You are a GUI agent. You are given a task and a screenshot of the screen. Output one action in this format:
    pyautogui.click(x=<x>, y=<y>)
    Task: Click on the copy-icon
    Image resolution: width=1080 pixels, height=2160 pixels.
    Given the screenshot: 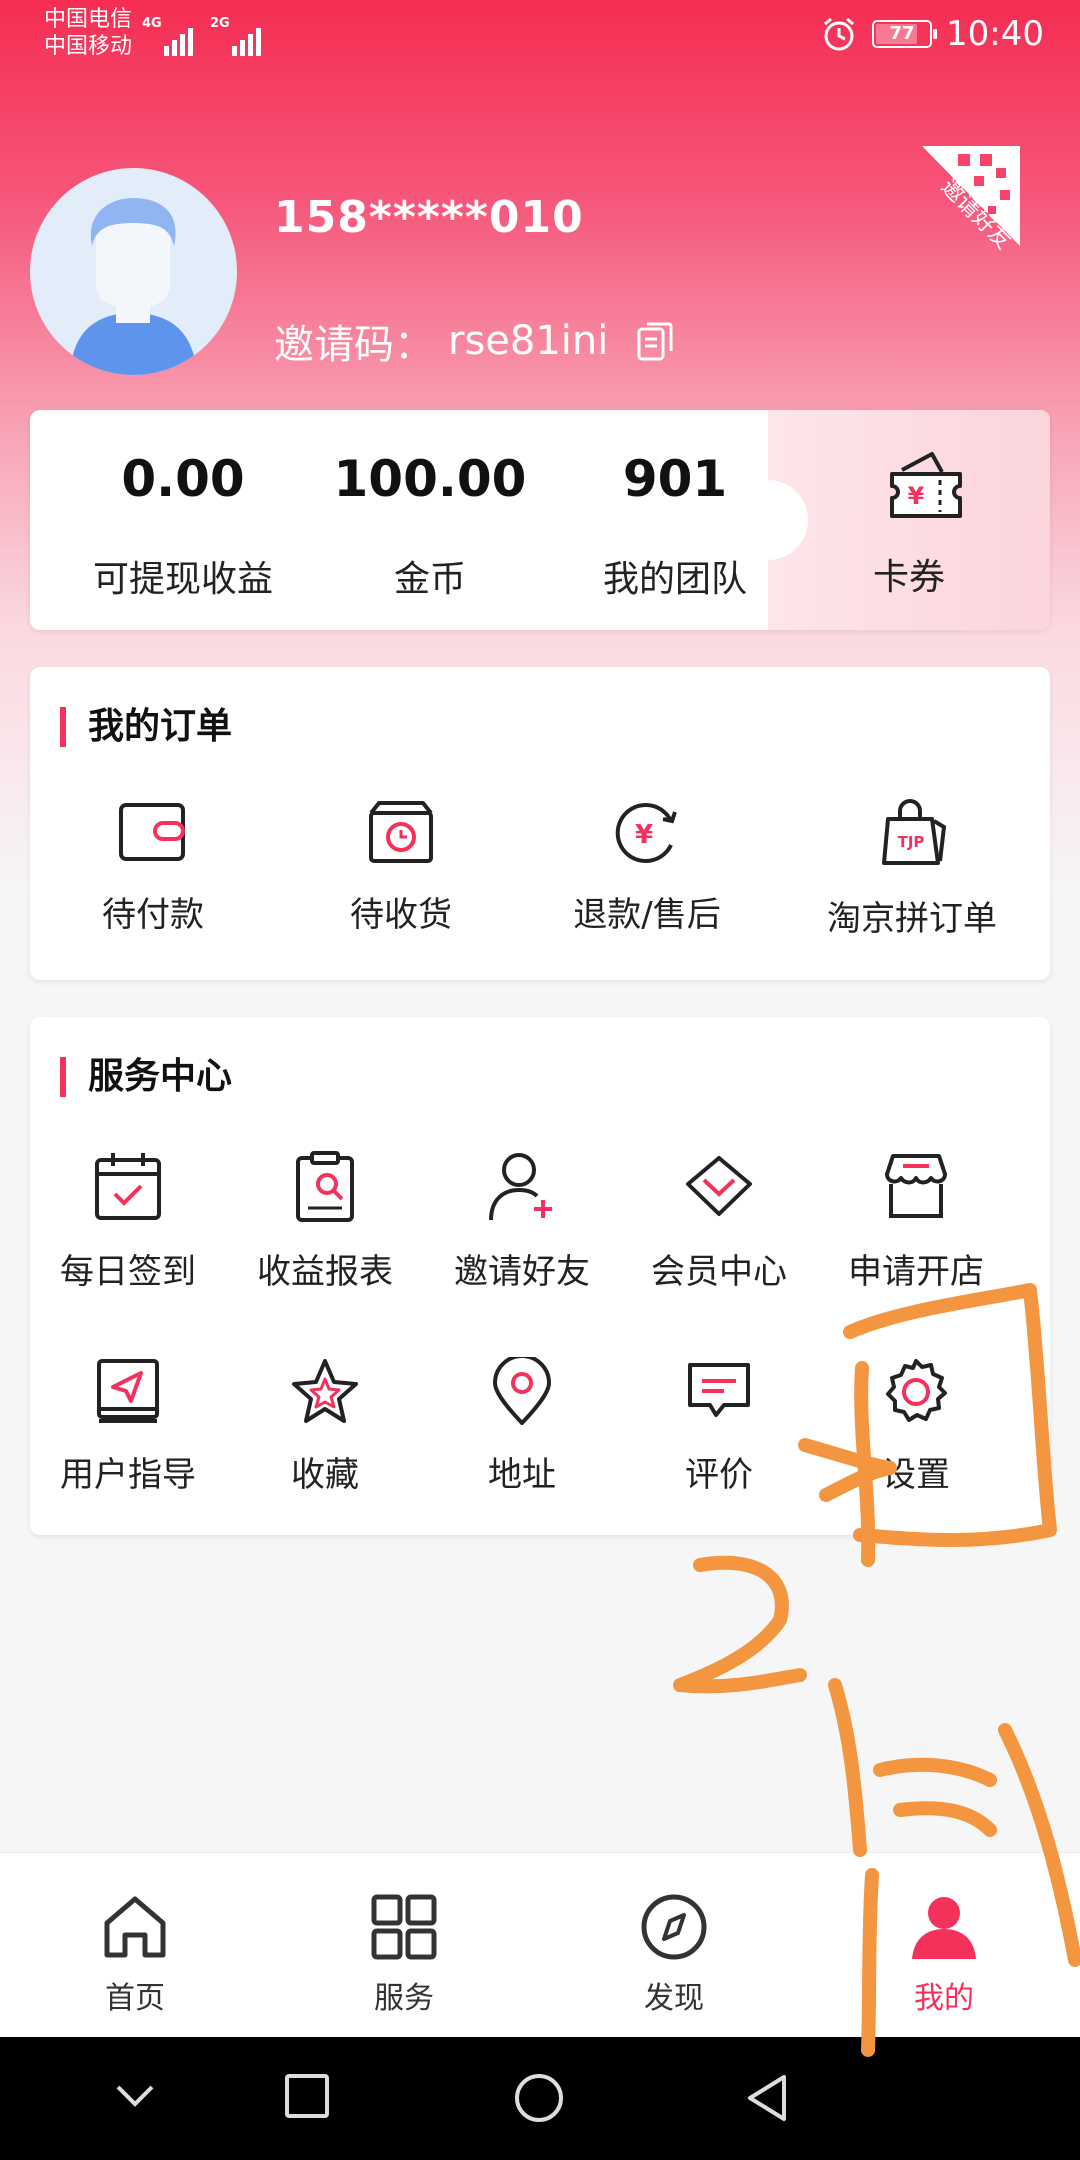 What is the action you would take?
    pyautogui.click(x=655, y=341)
    